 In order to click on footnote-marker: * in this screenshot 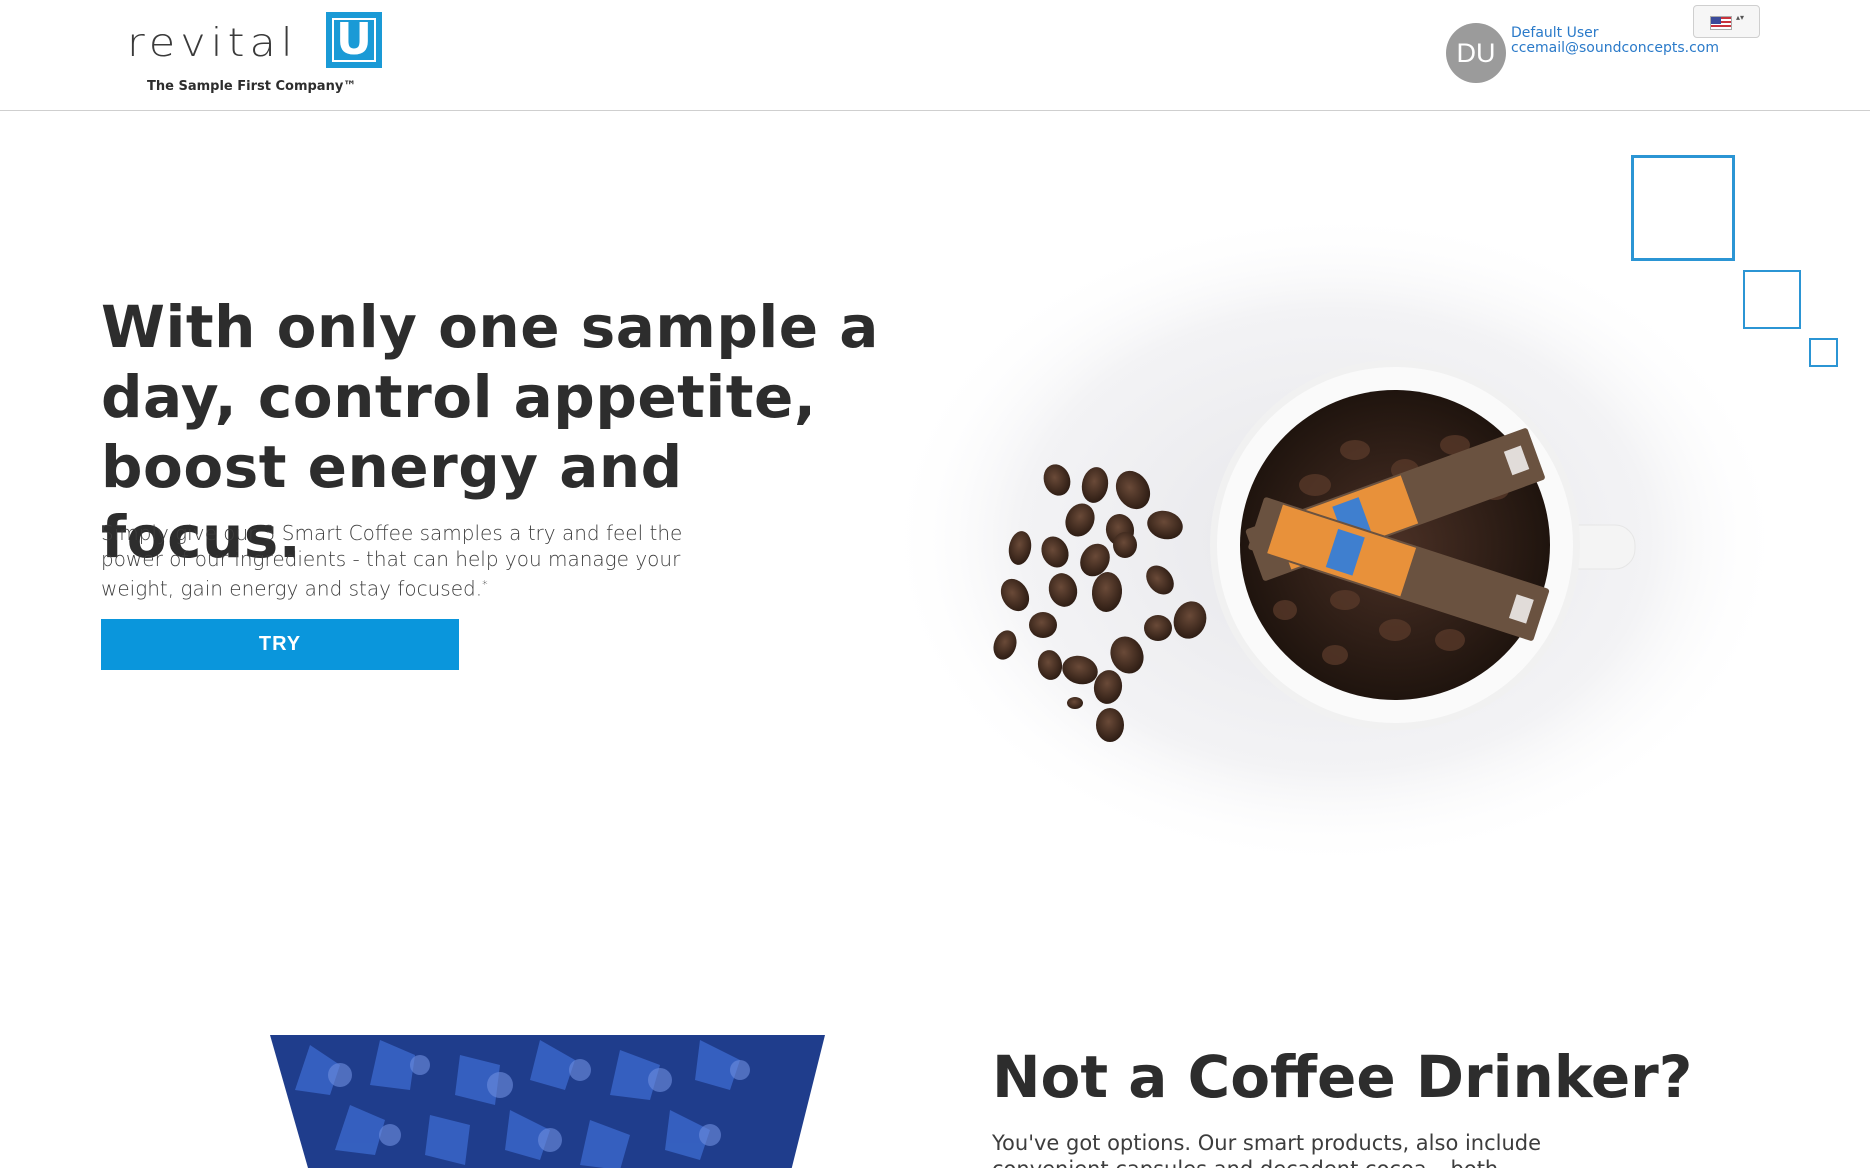, I will do `click(485, 584)`.